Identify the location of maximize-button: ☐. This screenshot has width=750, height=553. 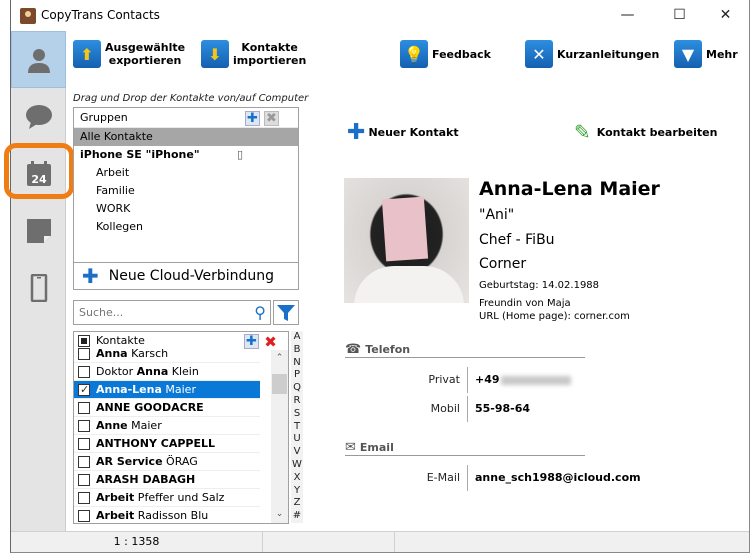
(679, 15).